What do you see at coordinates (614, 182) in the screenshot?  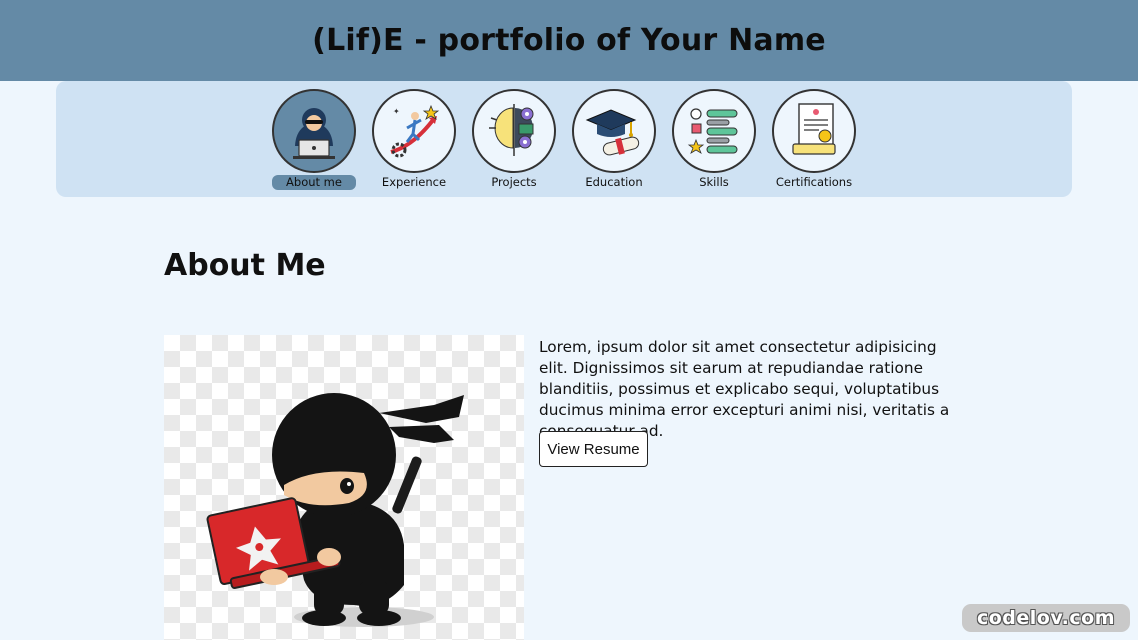 I see `nav-label: Education` at bounding box center [614, 182].